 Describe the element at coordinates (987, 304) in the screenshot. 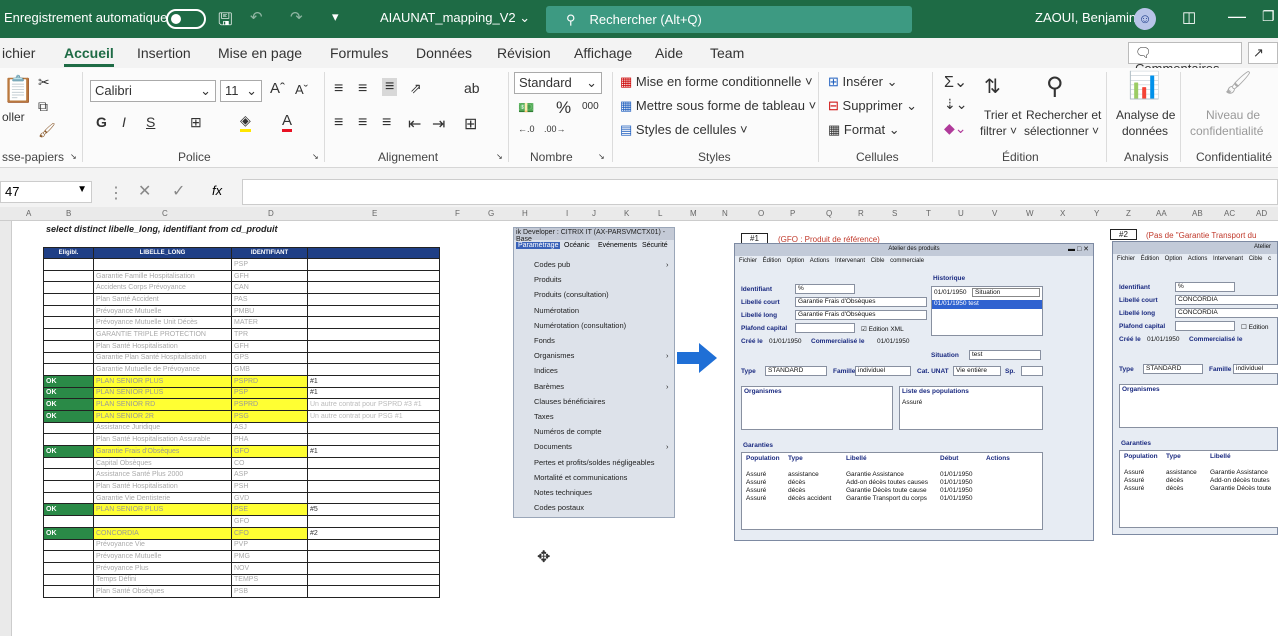

I see `hist-row-selected: 01/01/1950 test` at that location.